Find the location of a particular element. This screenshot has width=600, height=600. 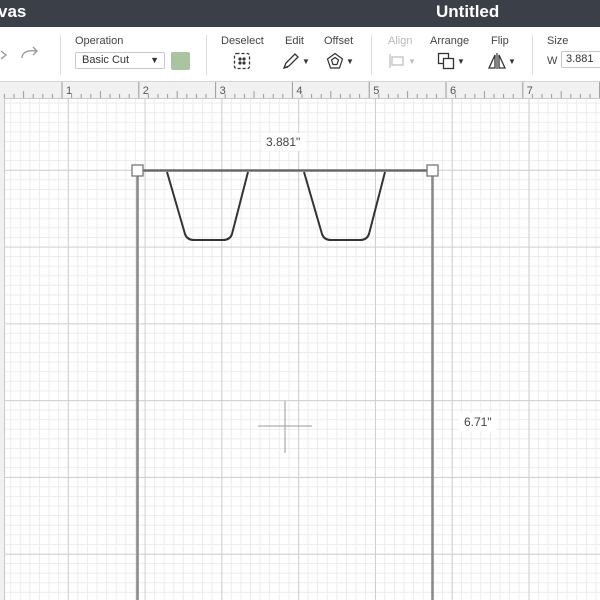

pen-icon is located at coordinates (290, 61).